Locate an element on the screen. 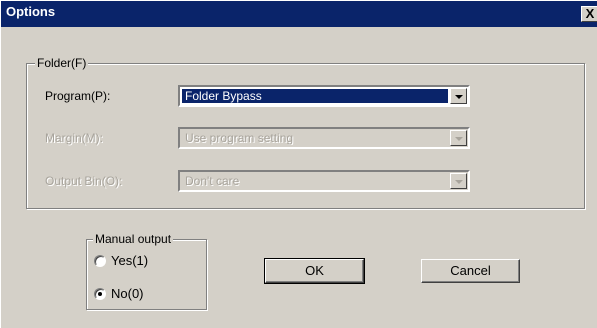  window-title: Options is located at coordinates (31, 11).